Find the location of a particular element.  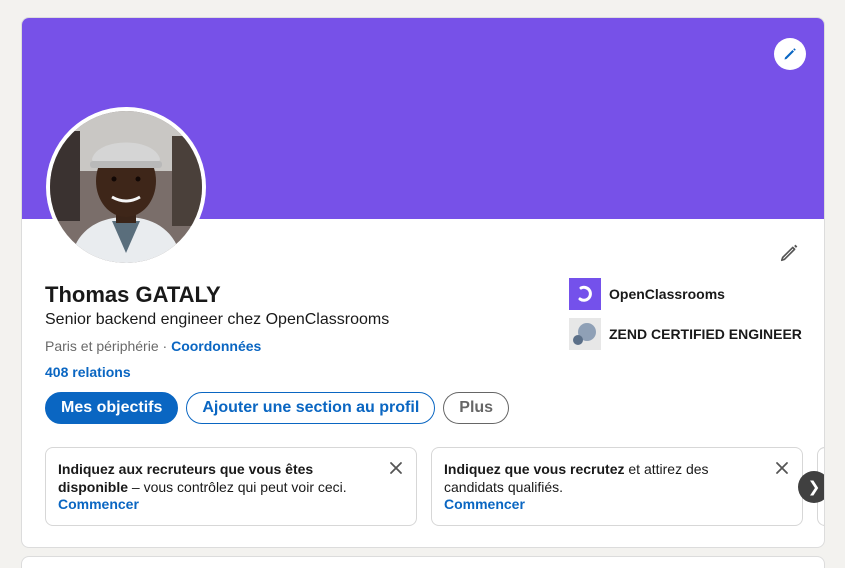

goals-button: Mes objectifs is located at coordinates (112, 408).